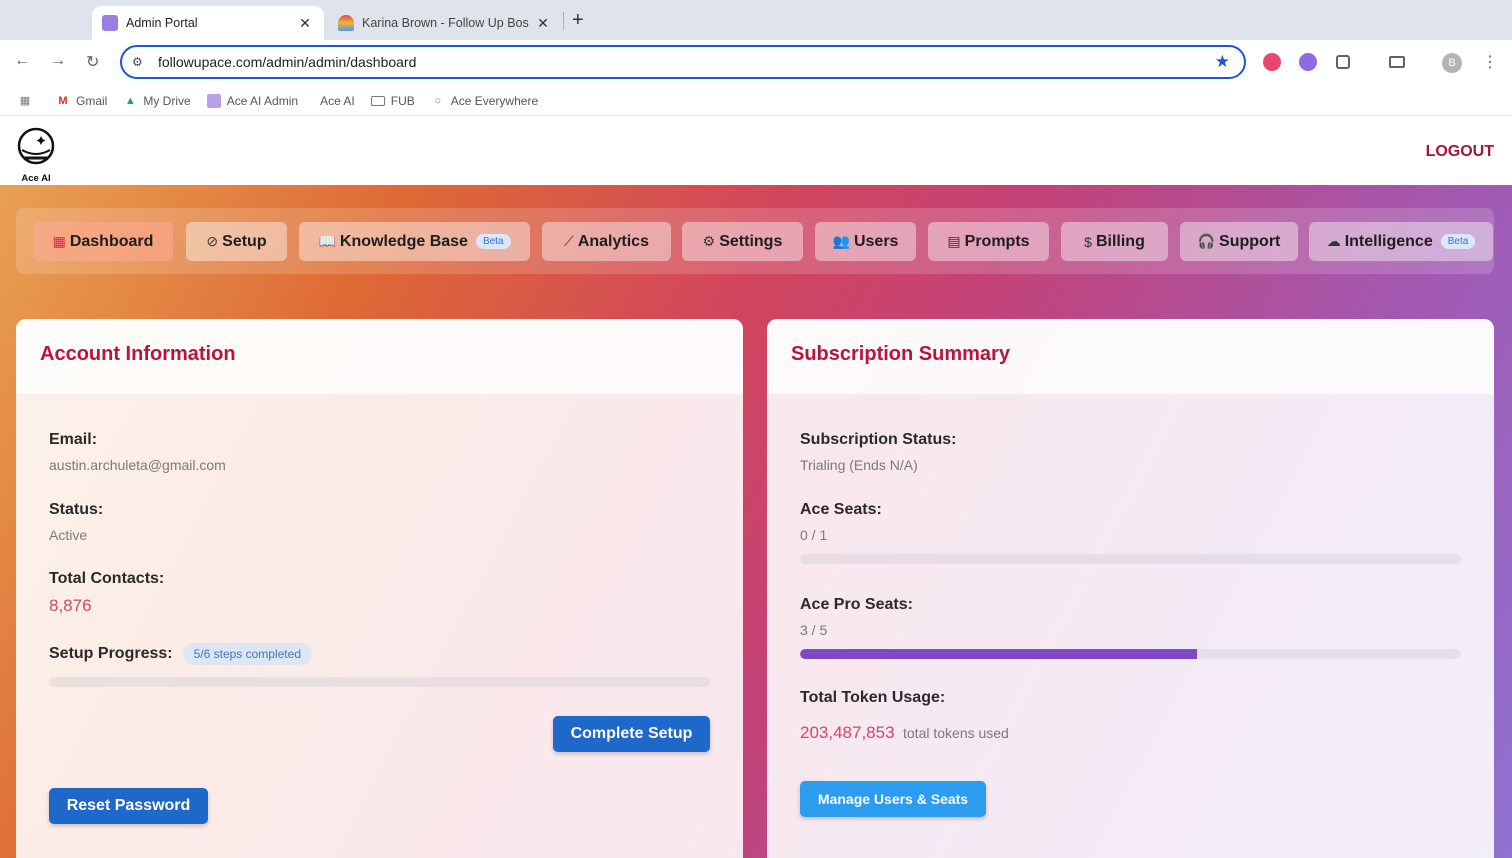 This screenshot has width=1512, height=858. I want to click on bookmark-label: Ace Everywhere, so click(494, 100).